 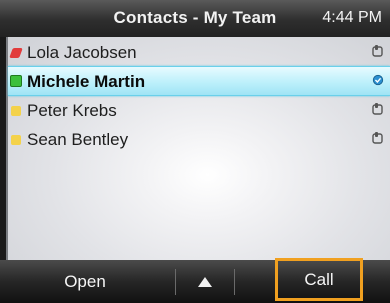 What do you see at coordinates (199, 139) in the screenshot?
I see `contact-row-sean-bentley: Sean Bentley` at bounding box center [199, 139].